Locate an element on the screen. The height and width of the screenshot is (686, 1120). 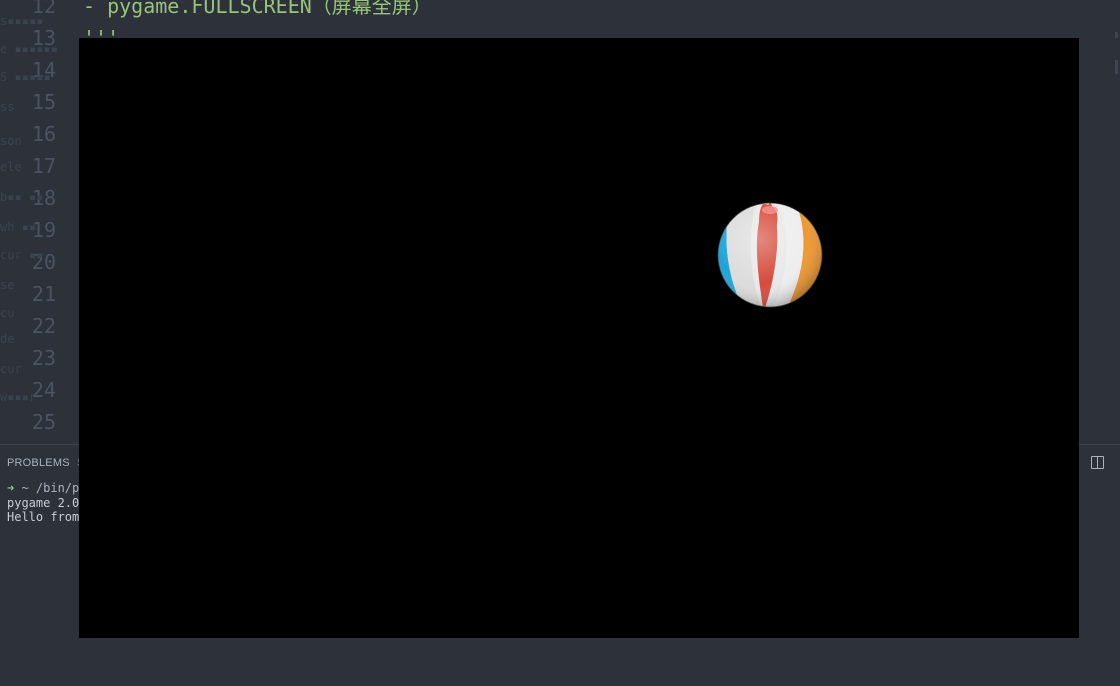
code-line: - pygame.FULLSCREEN（屏幕全屏） is located at coordinates (257, 12).